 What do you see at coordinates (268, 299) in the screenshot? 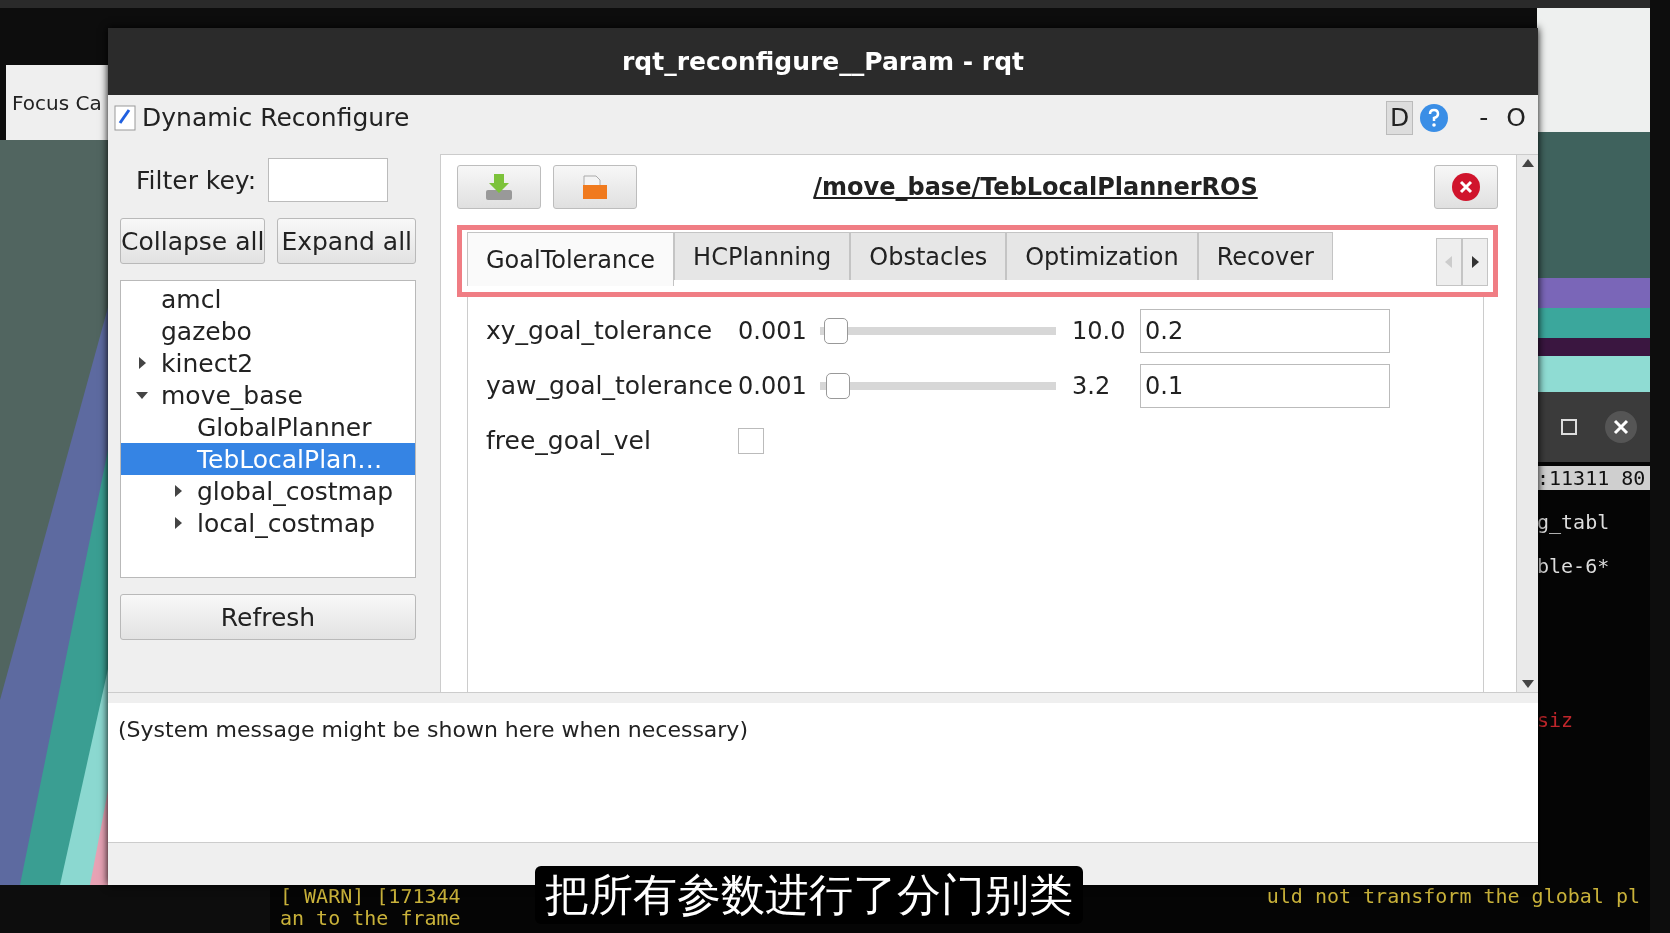
I see `tree-item: amcl` at bounding box center [268, 299].